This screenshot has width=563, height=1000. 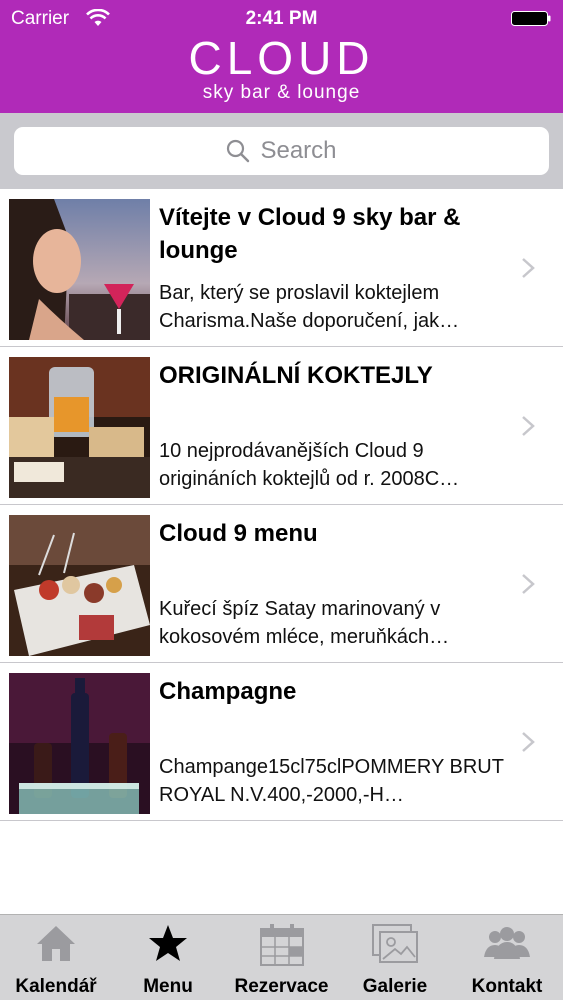 I want to click on tab-galerie: Galerie, so click(x=395, y=957).